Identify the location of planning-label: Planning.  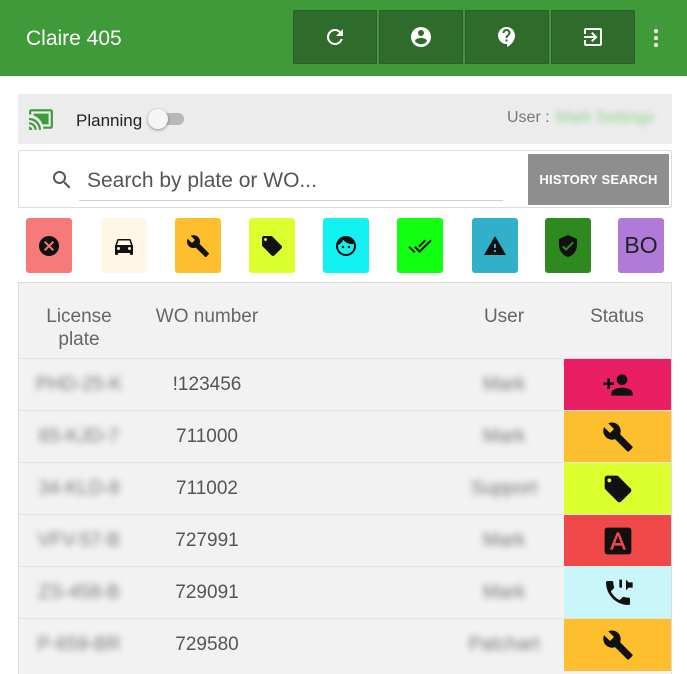
(109, 120).